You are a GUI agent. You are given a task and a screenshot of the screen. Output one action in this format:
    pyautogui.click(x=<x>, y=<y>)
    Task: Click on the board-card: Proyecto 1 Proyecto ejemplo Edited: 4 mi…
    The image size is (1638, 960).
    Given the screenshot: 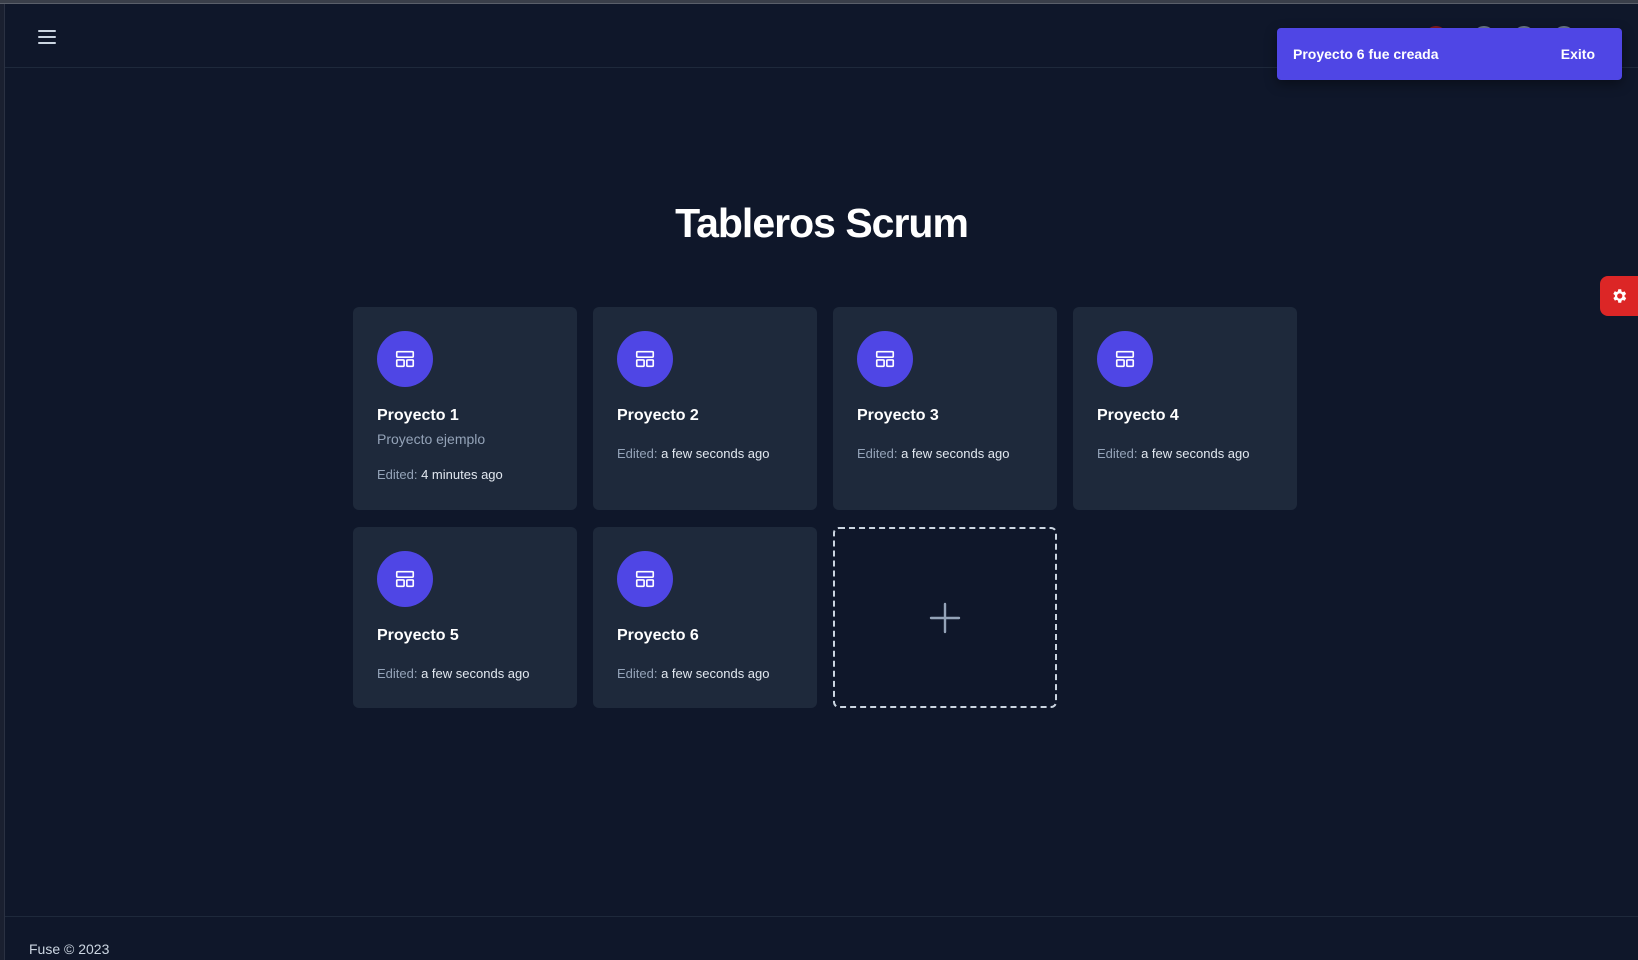 What is the action you would take?
    pyautogui.click(x=465, y=408)
    